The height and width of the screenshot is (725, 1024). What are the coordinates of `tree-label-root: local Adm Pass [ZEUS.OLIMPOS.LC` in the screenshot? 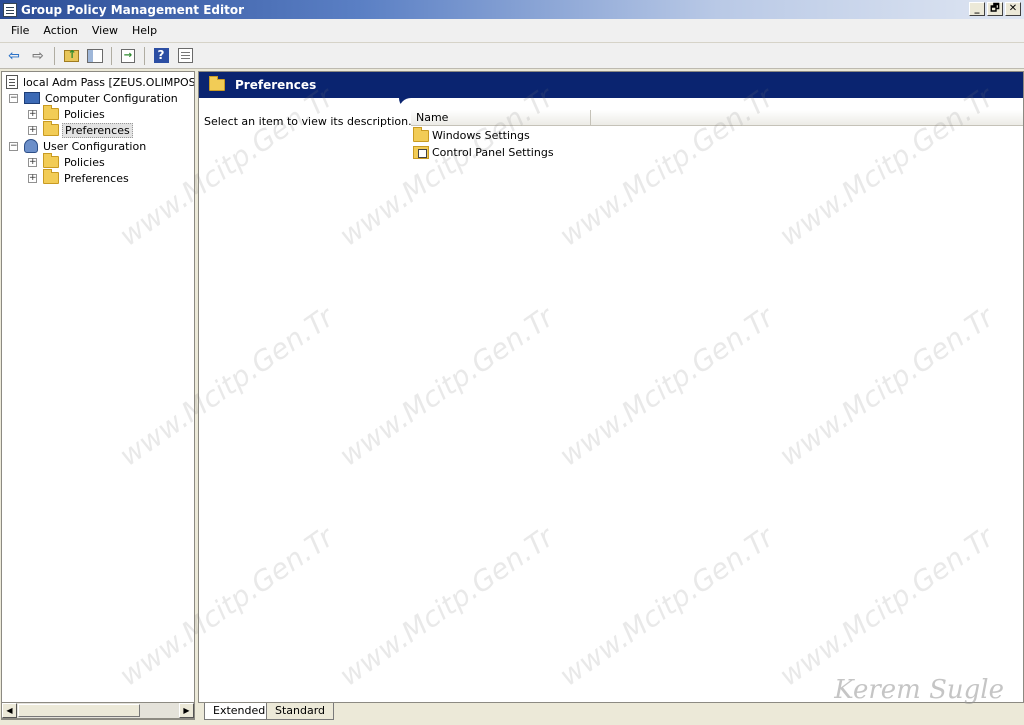 It's located at (109, 82).